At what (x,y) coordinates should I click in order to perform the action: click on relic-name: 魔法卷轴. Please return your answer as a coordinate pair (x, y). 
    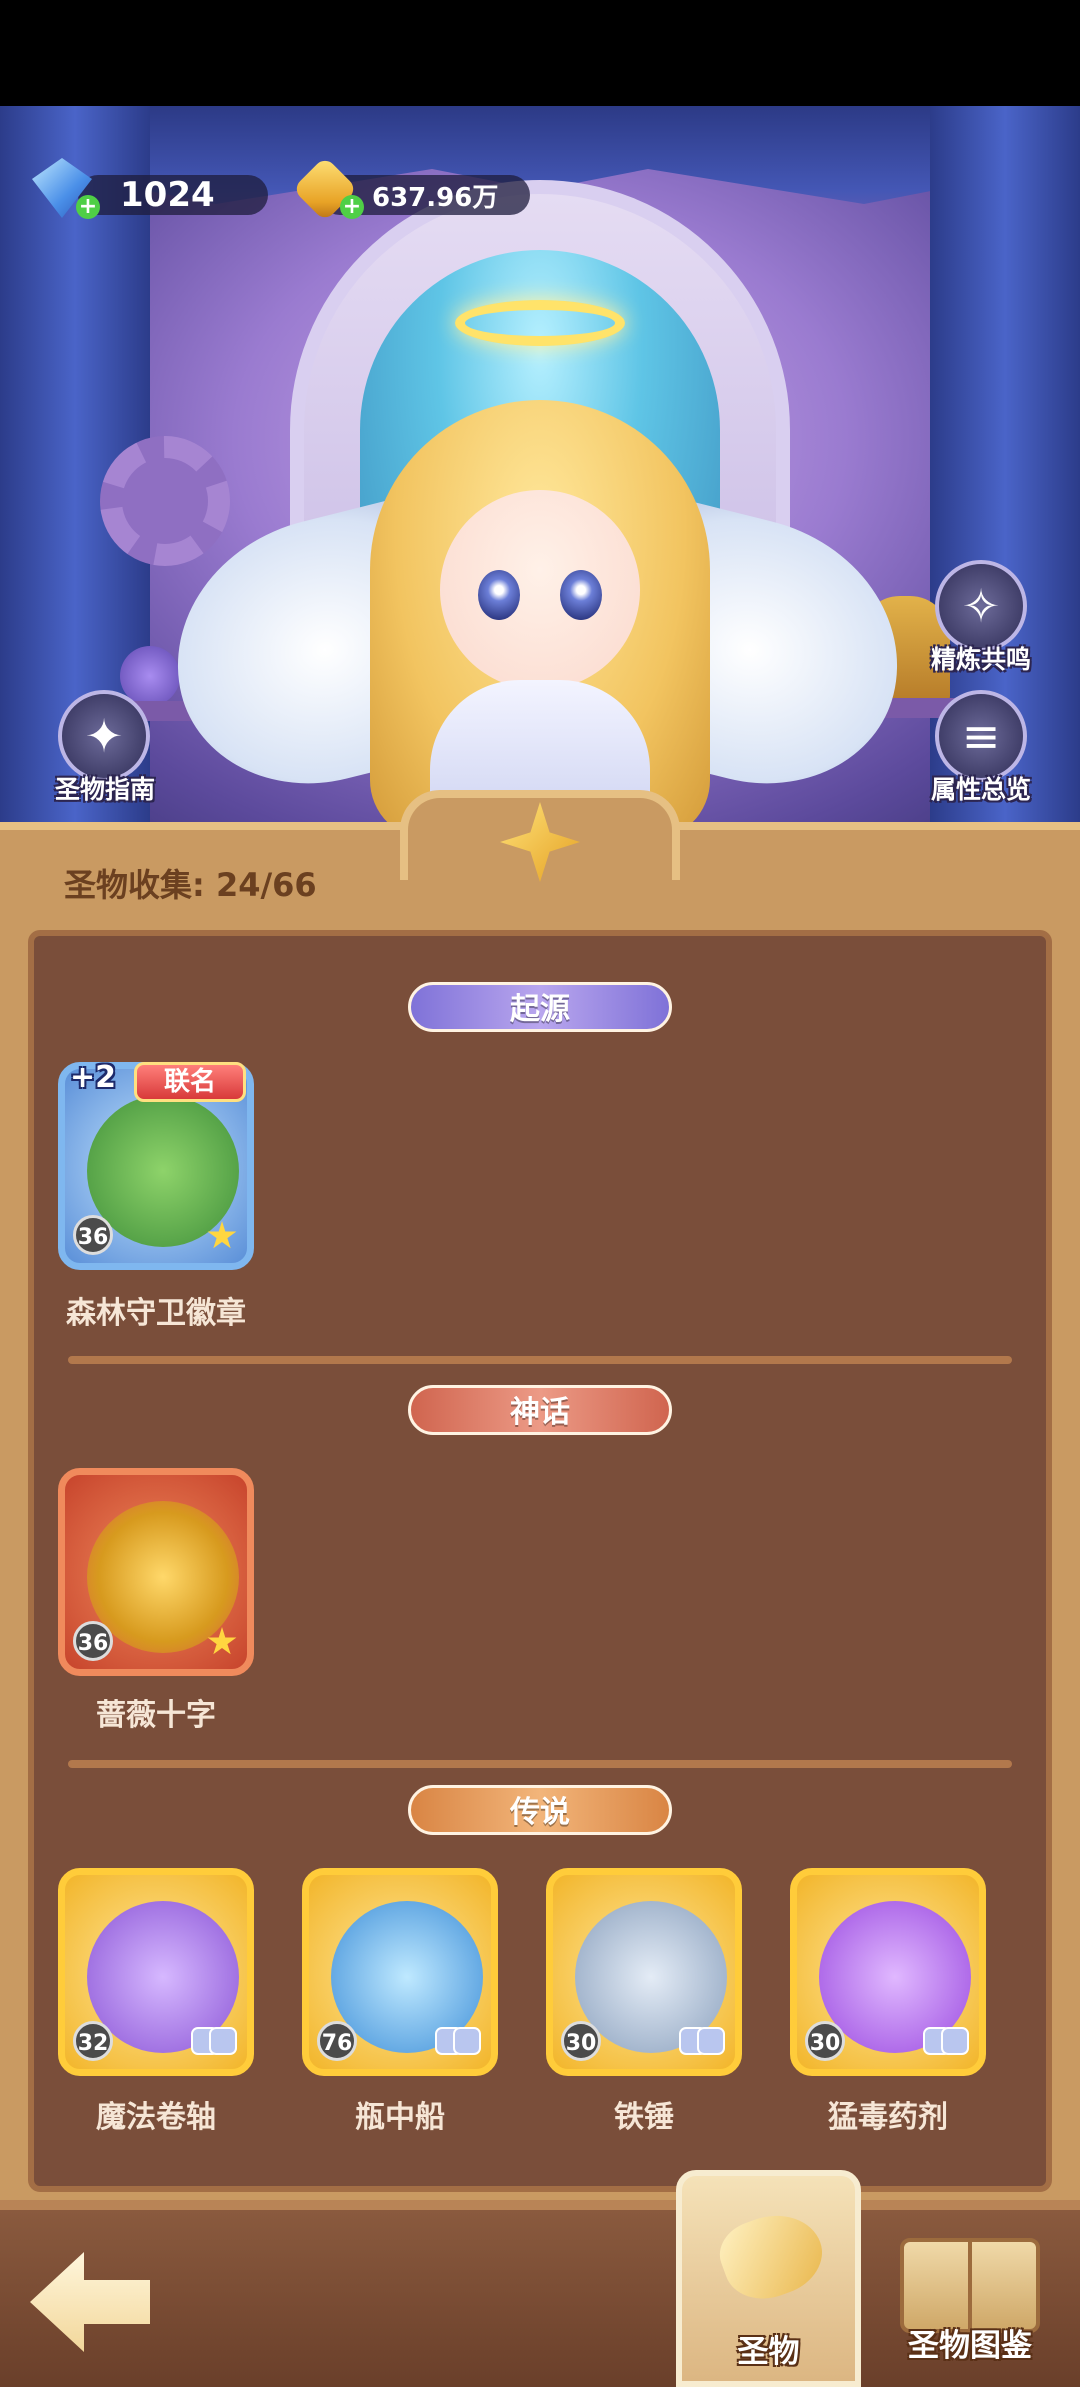
    Looking at the image, I should click on (156, 2117).